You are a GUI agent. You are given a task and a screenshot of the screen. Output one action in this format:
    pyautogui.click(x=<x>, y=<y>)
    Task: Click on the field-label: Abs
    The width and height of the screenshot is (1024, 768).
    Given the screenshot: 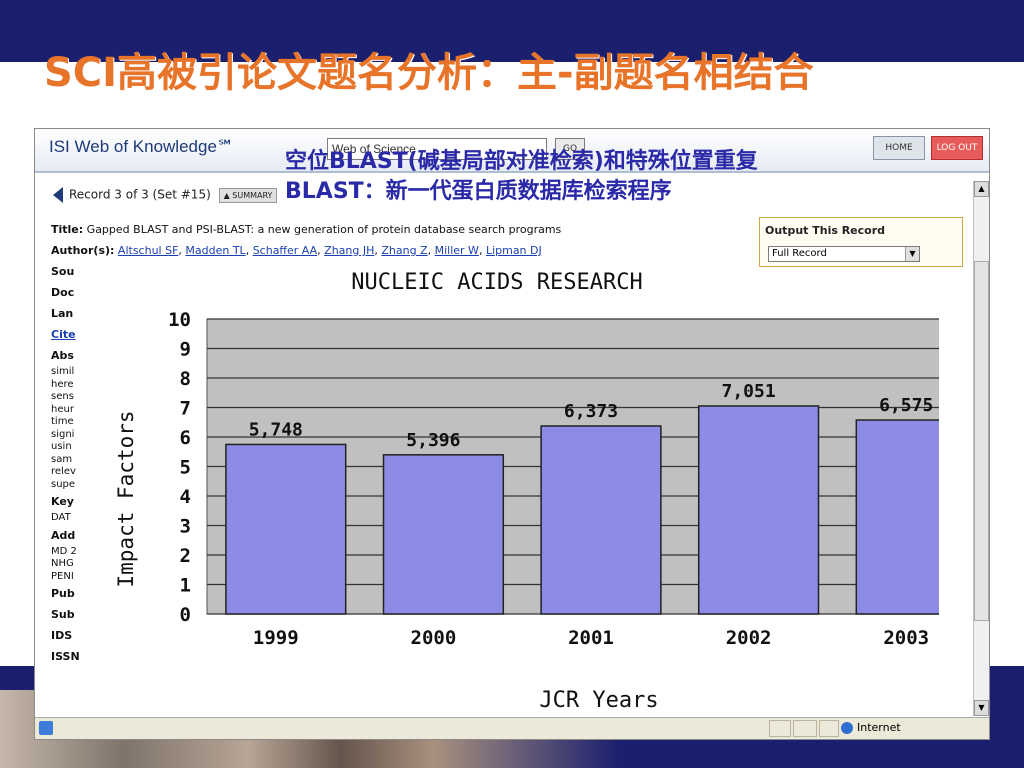 What is the action you would take?
    pyautogui.click(x=62, y=355)
    